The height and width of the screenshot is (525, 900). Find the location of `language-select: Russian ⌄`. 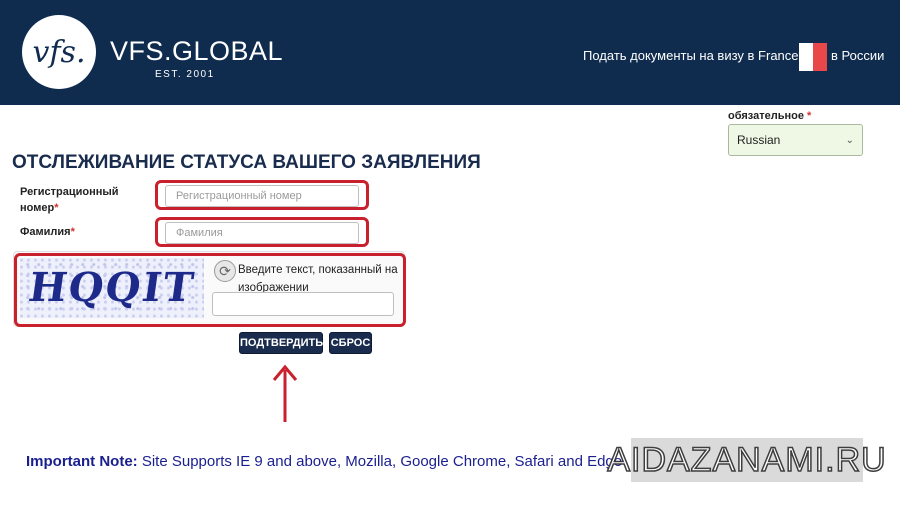

language-select: Russian ⌄ is located at coordinates (795, 140).